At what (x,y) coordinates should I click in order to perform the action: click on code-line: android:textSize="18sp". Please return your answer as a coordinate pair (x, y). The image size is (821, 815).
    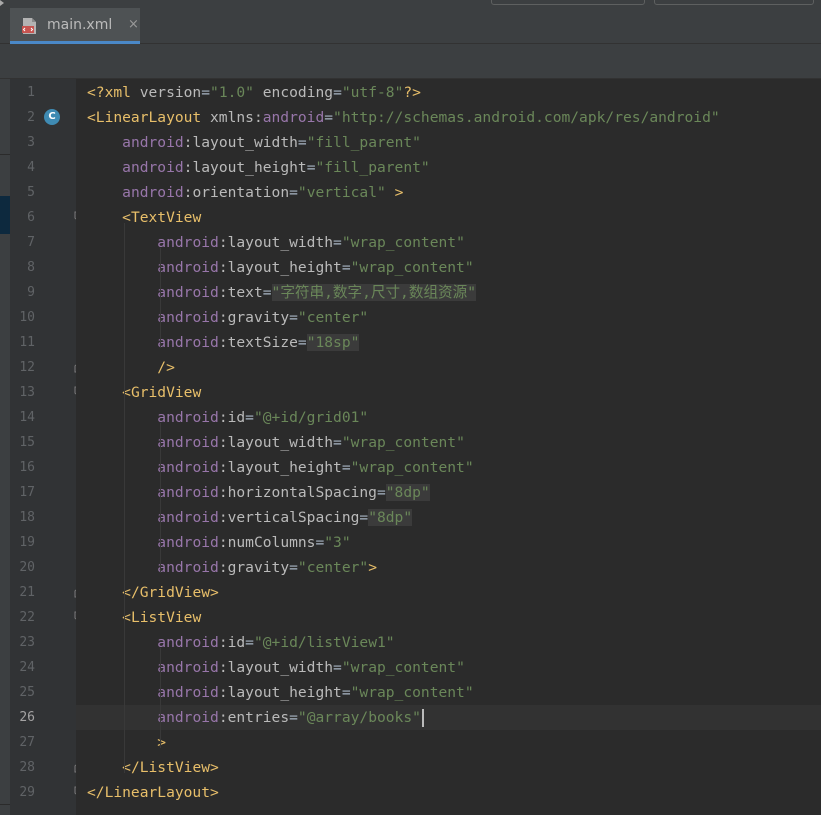
    Looking at the image, I should click on (223, 342).